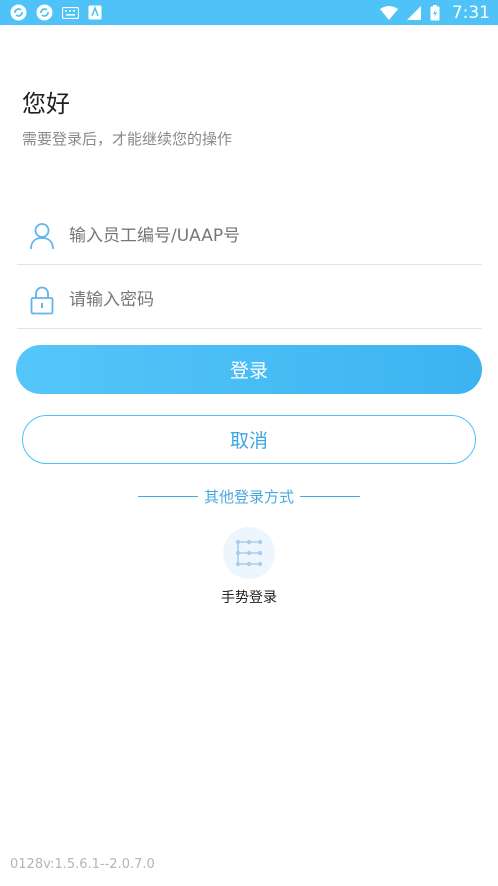 Image resolution: width=498 pixels, height=886 pixels. Describe the element at coordinates (249, 439) in the screenshot. I see `cancel-button: 取消` at that location.